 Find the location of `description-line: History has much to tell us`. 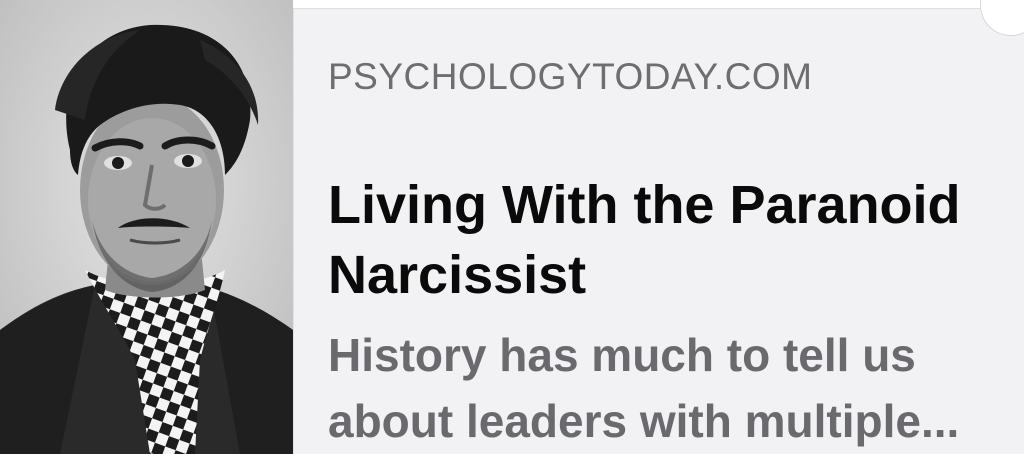

description-line: History has much to tell us is located at coordinates (622, 355).